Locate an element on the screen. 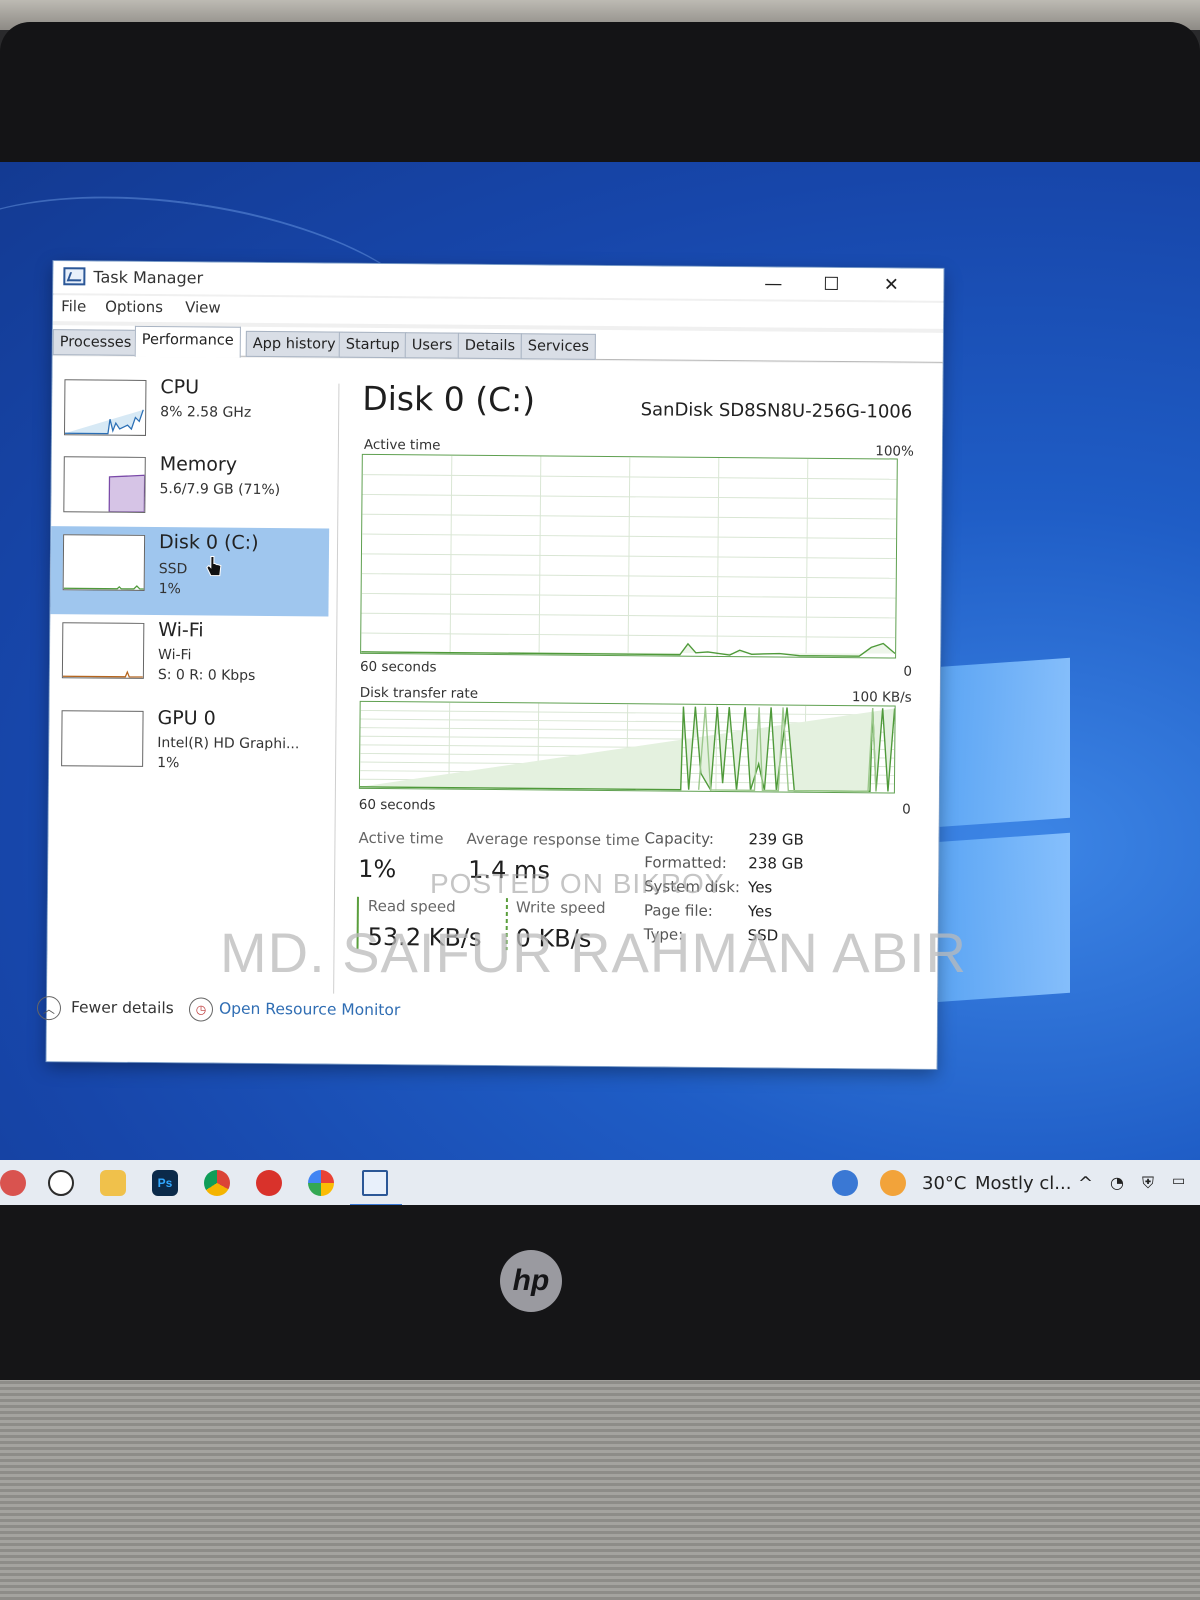 This screenshot has width=1200, height=1600. minimize-button: — is located at coordinates (773, 283).